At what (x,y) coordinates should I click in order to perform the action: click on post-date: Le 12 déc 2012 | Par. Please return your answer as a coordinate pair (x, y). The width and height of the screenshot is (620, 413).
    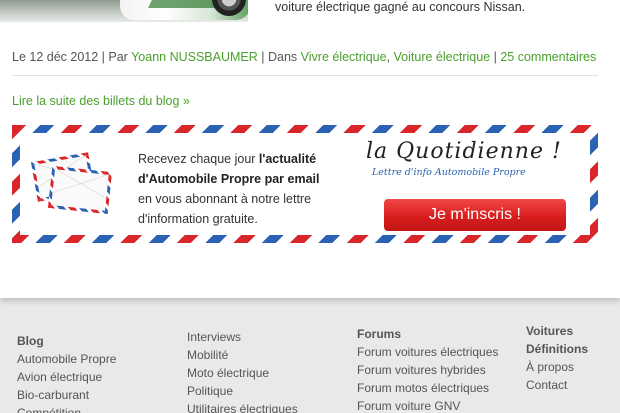
    Looking at the image, I should click on (72, 57).